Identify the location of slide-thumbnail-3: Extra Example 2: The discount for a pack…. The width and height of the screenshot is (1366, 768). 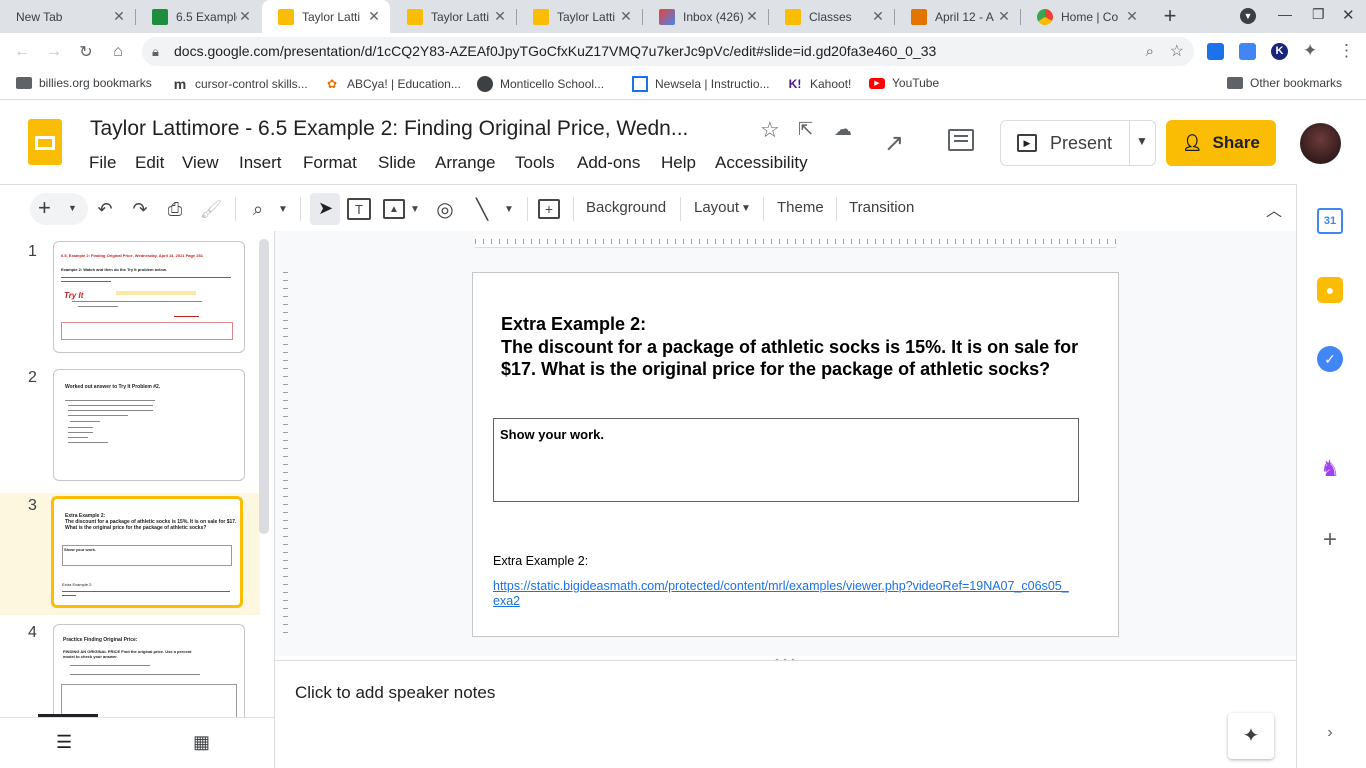
(147, 552).